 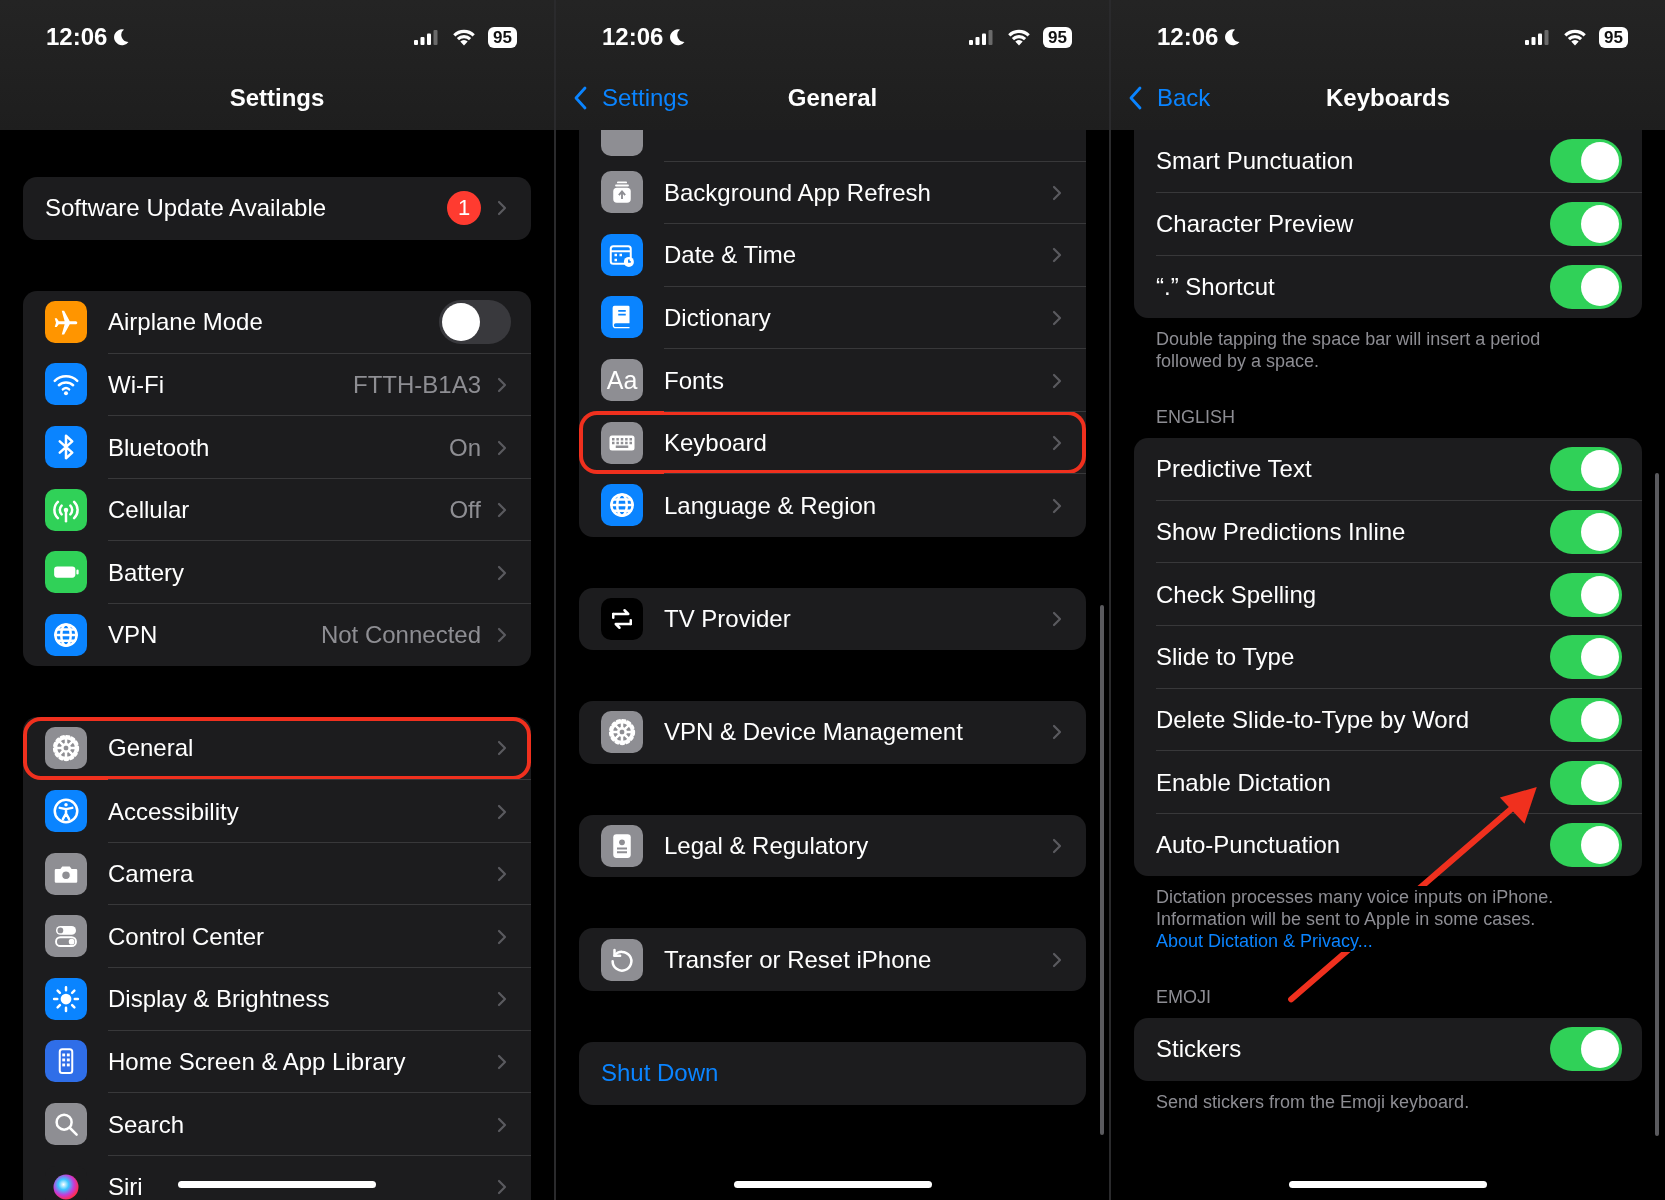 I want to click on settings-row: Slide to Type, so click(x=1388, y=657).